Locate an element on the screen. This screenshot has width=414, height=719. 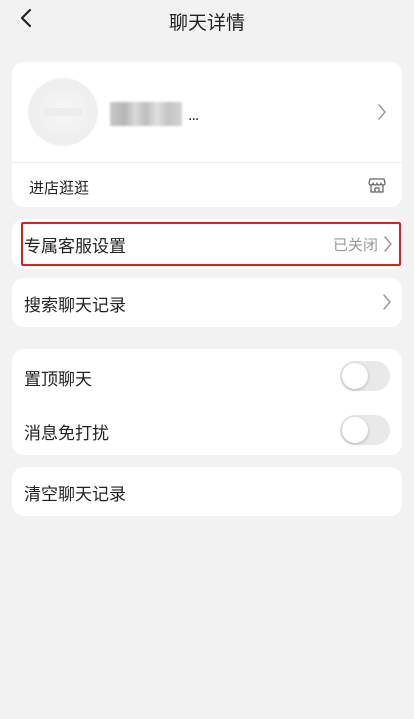
clear-history-row: 清空聊天记录 is located at coordinates (207, 491).